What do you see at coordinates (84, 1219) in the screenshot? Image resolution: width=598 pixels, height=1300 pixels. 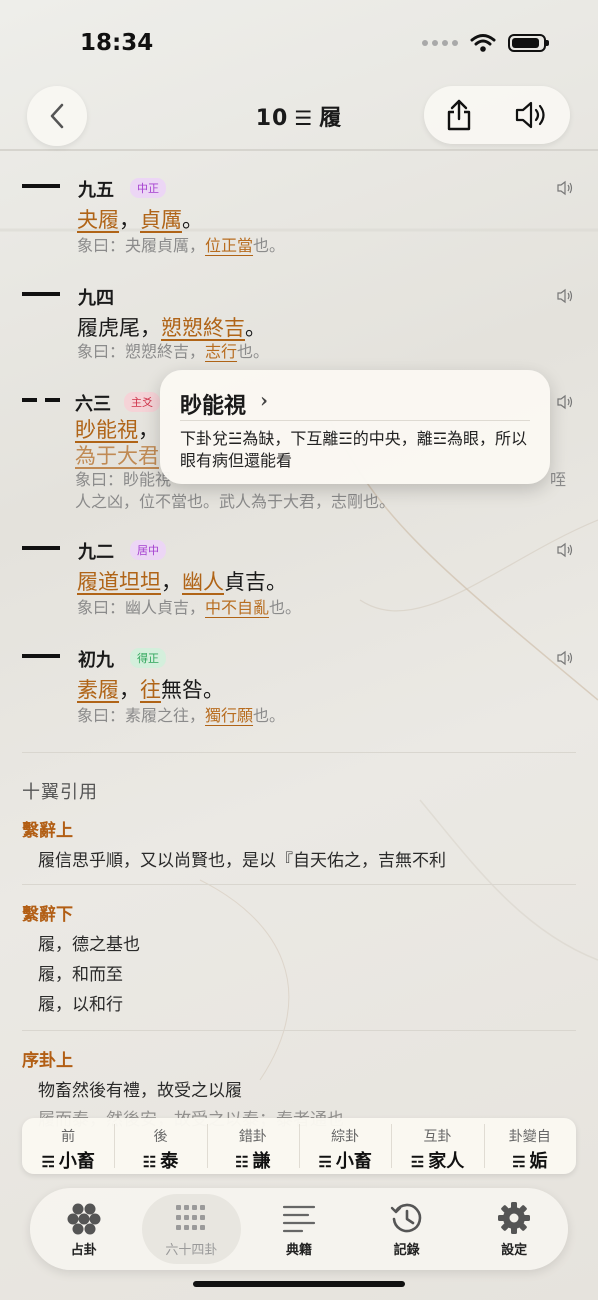 I see `coins-icon` at bounding box center [84, 1219].